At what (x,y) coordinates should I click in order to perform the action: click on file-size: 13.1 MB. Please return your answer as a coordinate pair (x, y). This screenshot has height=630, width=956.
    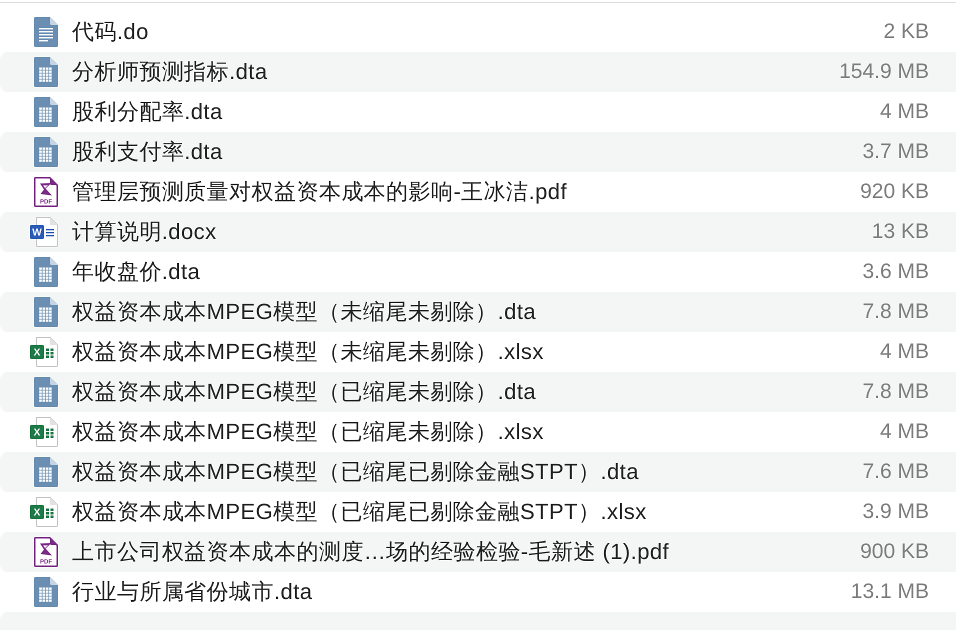
    Looking at the image, I should click on (889, 592).